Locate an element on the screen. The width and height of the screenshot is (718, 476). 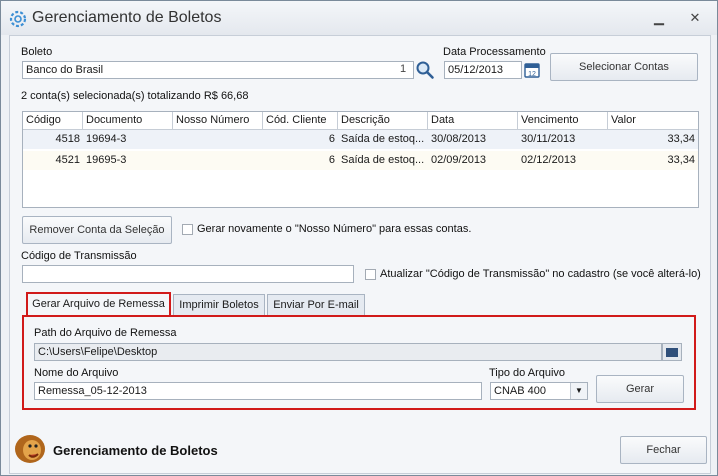
boleto-count: 1 is located at coordinates (403, 69).